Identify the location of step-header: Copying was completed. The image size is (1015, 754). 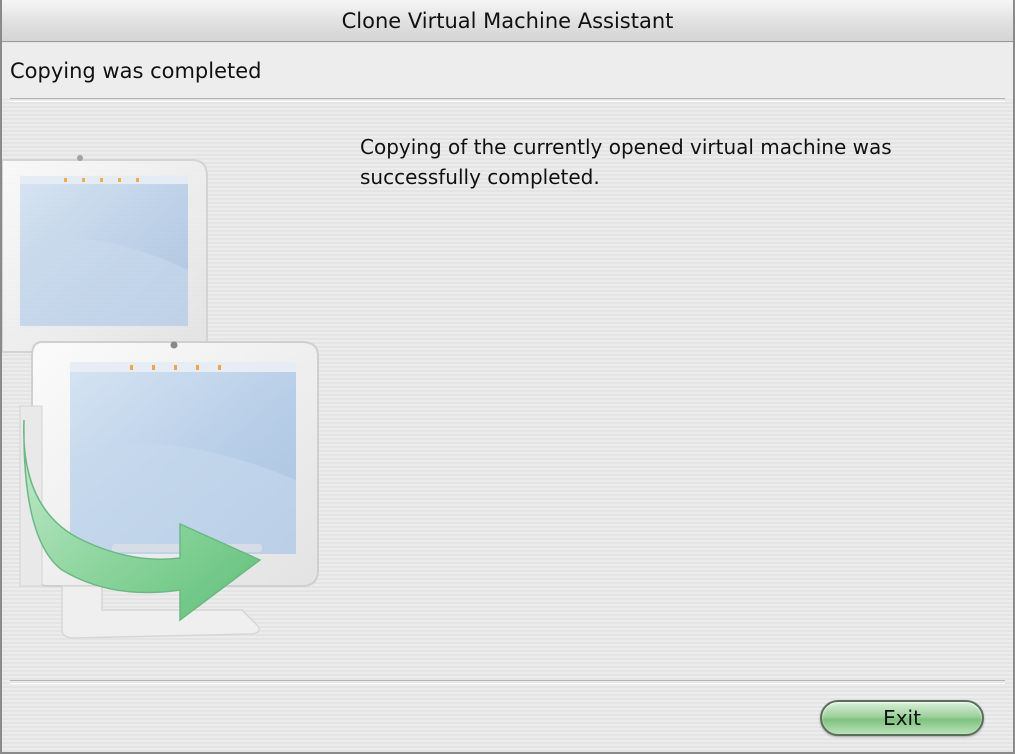
(507, 71).